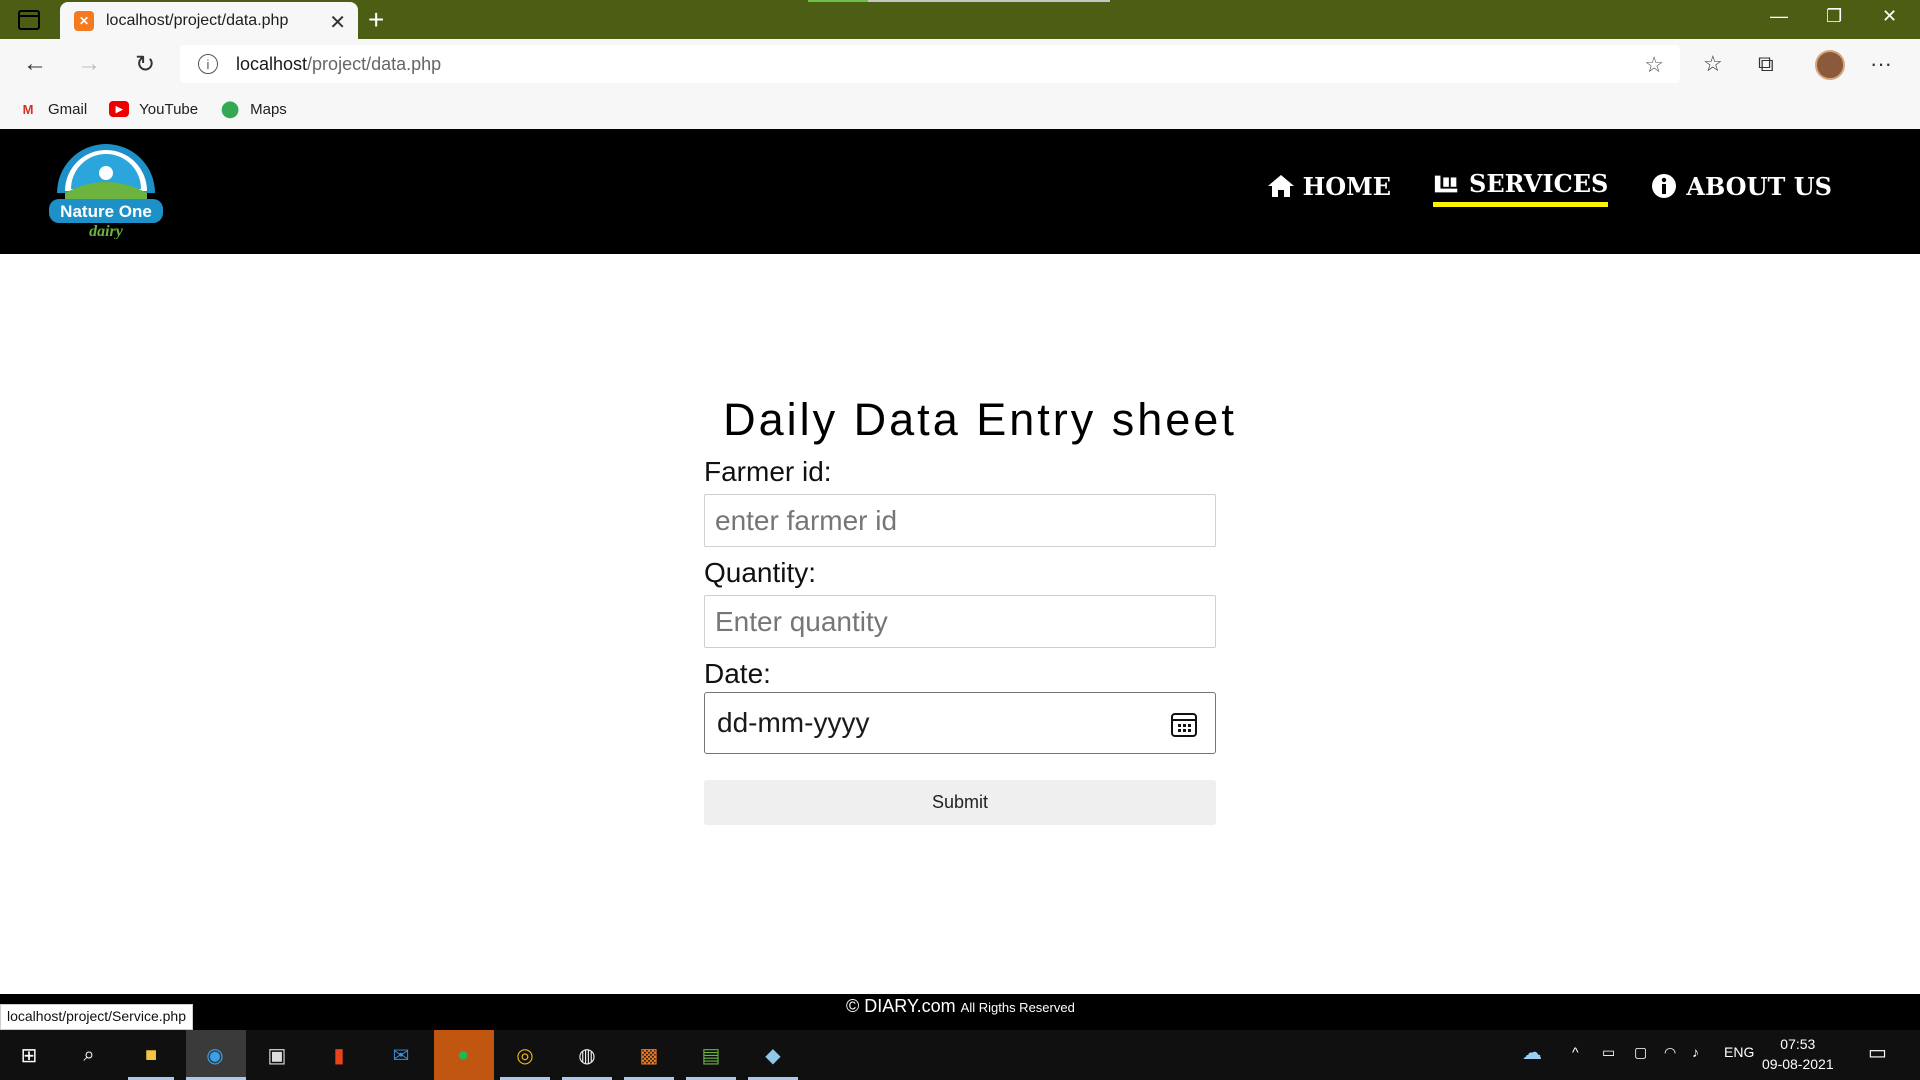  What do you see at coordinates (960, 109) in the screenshot?
I see `bookmarks-bar: M Gmail ▶ YouTube ⬤ Maps` at bounding box center [960, 109].